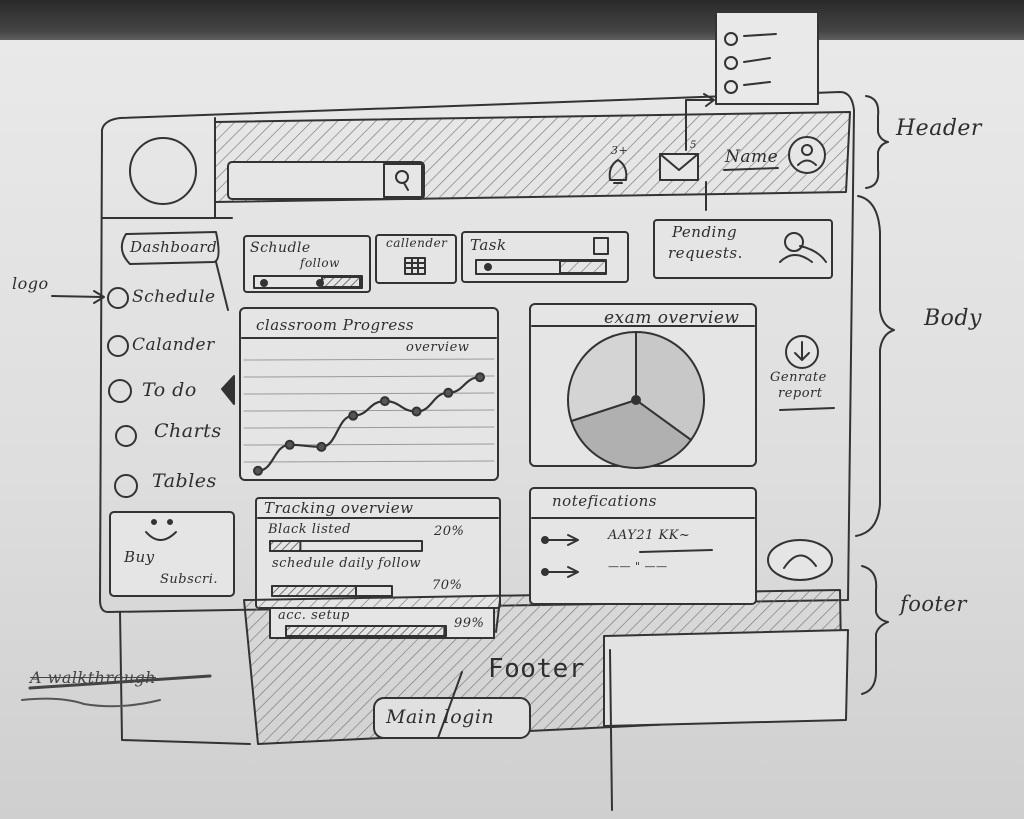  I want to click on sidebar-active-marker, so click(228, 390).